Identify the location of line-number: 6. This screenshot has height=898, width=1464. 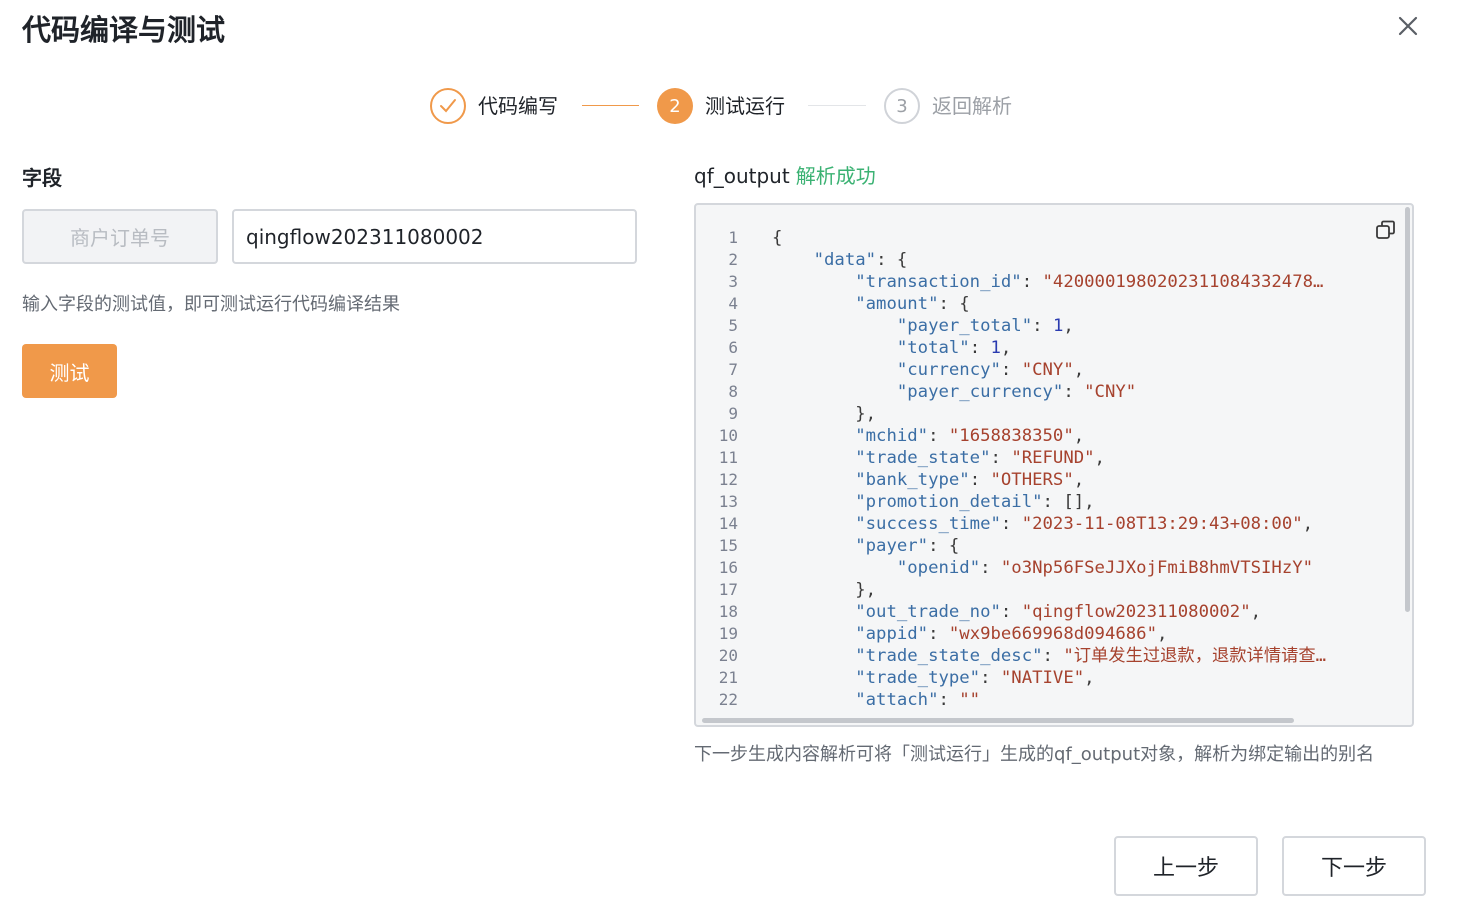
(733, 347).